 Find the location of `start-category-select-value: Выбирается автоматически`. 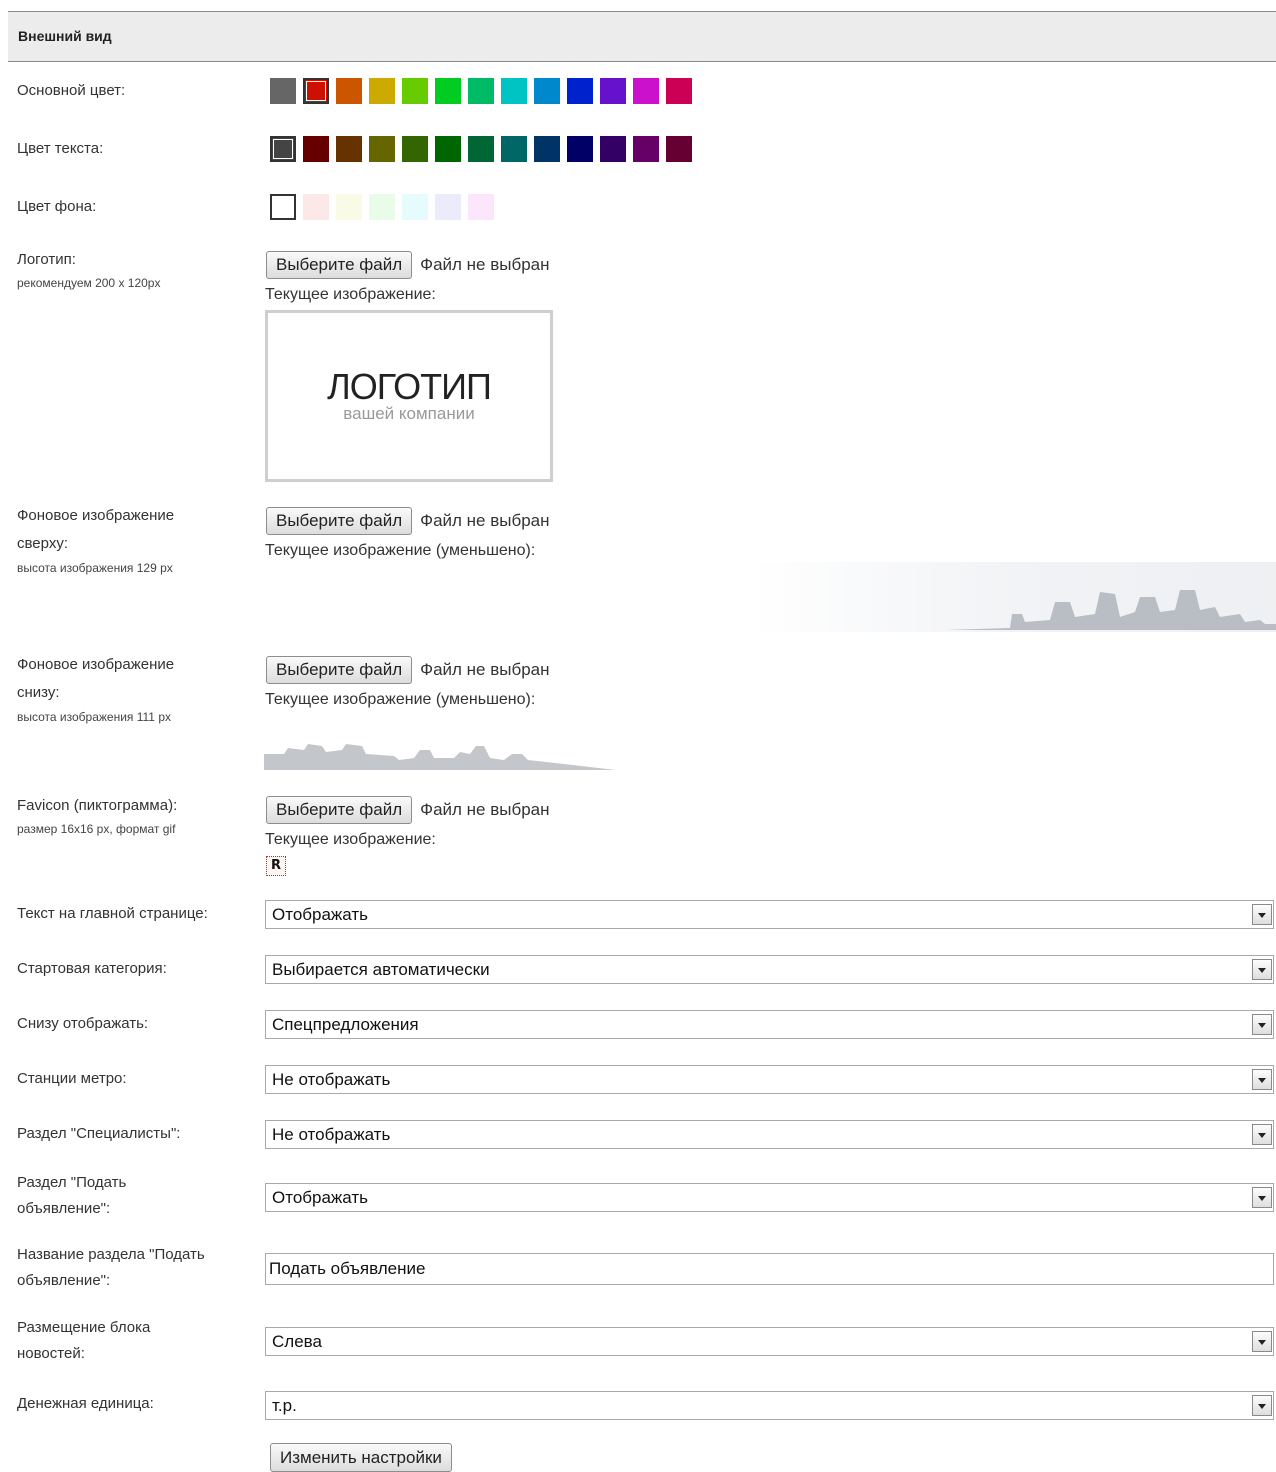

start-category-select-value: Выбирается автоматически is located at coordinates (381, 969).